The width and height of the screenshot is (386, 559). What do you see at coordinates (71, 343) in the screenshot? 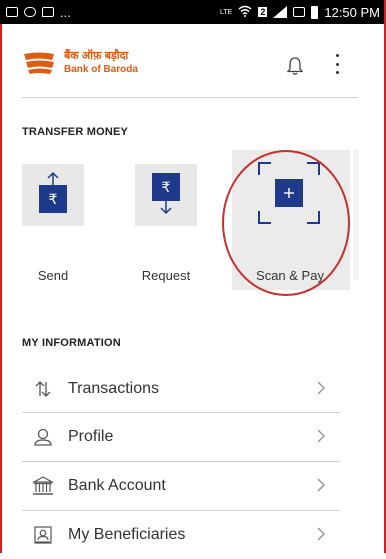
I see `section-title-info: MY INFORMATION` at bounding box center [71, 343].